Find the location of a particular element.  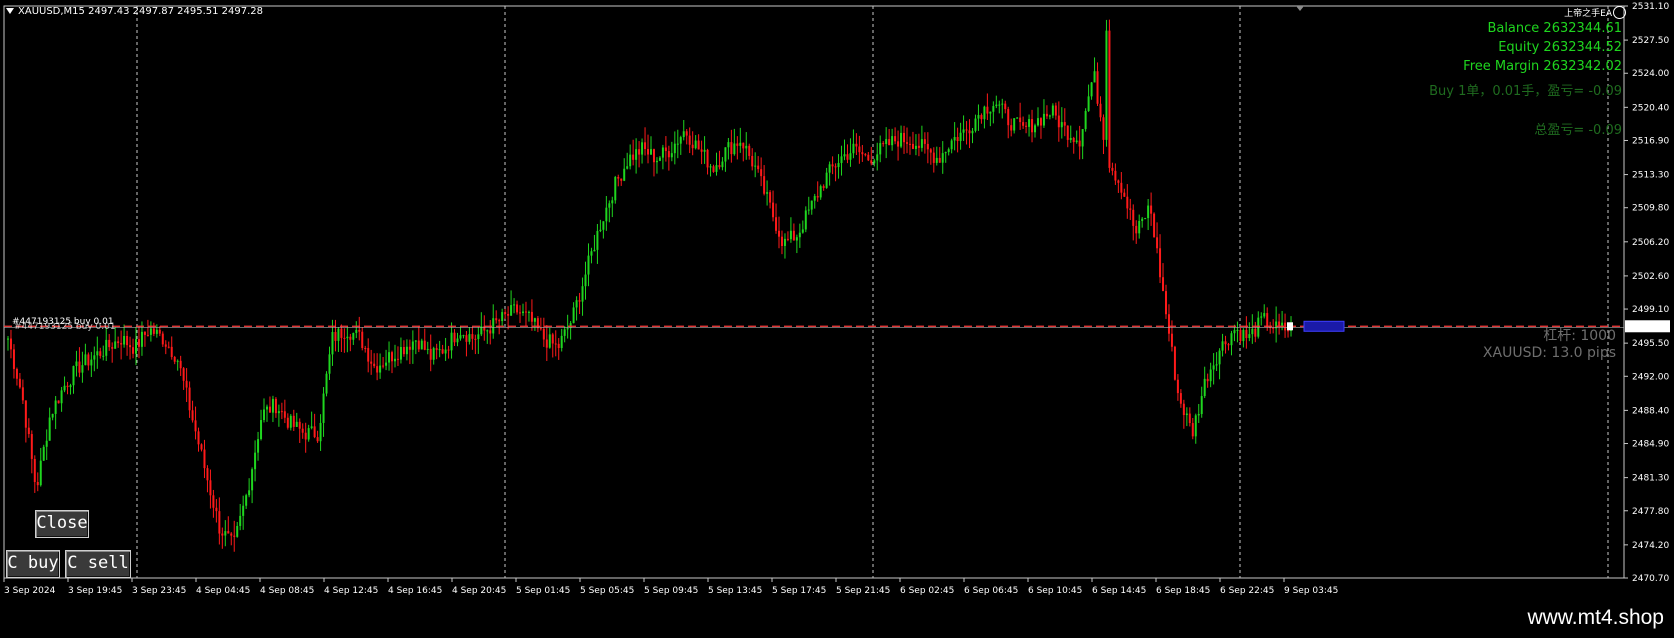

collapse-triangle-icon is located at coordinates (10, 11).